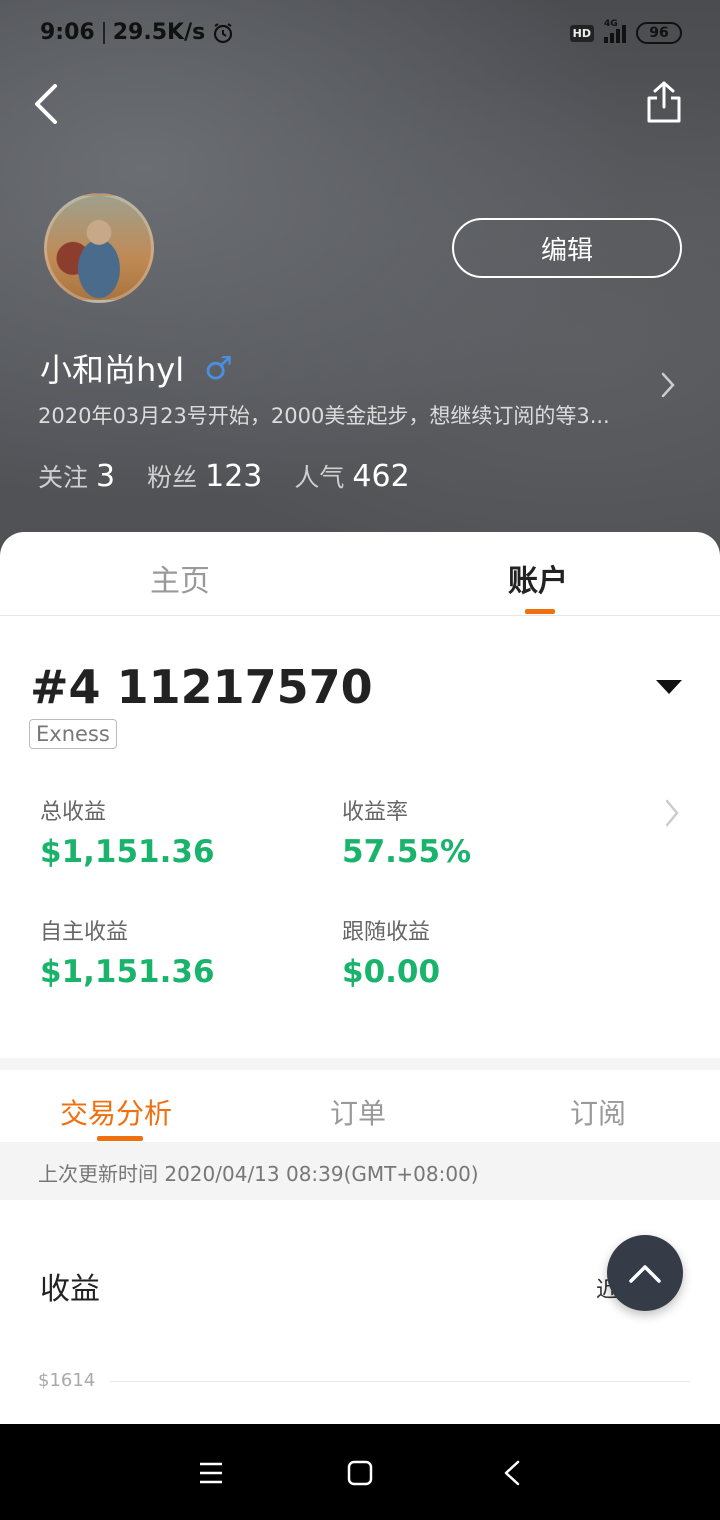  I want to click on popularity-stat: 人气 462, so click(351, 476).